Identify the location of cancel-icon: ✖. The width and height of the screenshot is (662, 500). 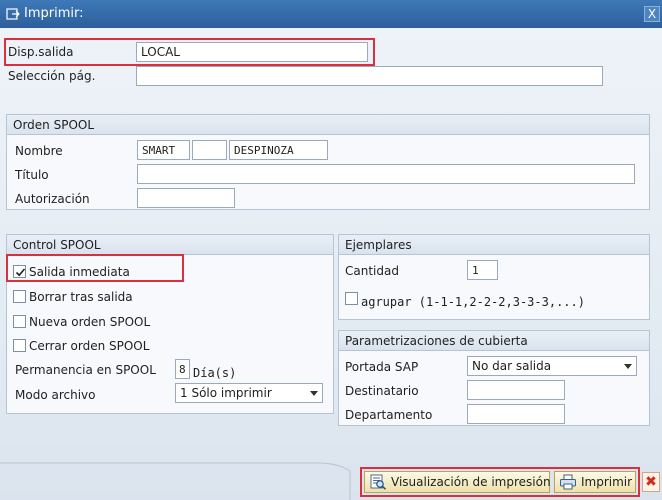
(651, 482).